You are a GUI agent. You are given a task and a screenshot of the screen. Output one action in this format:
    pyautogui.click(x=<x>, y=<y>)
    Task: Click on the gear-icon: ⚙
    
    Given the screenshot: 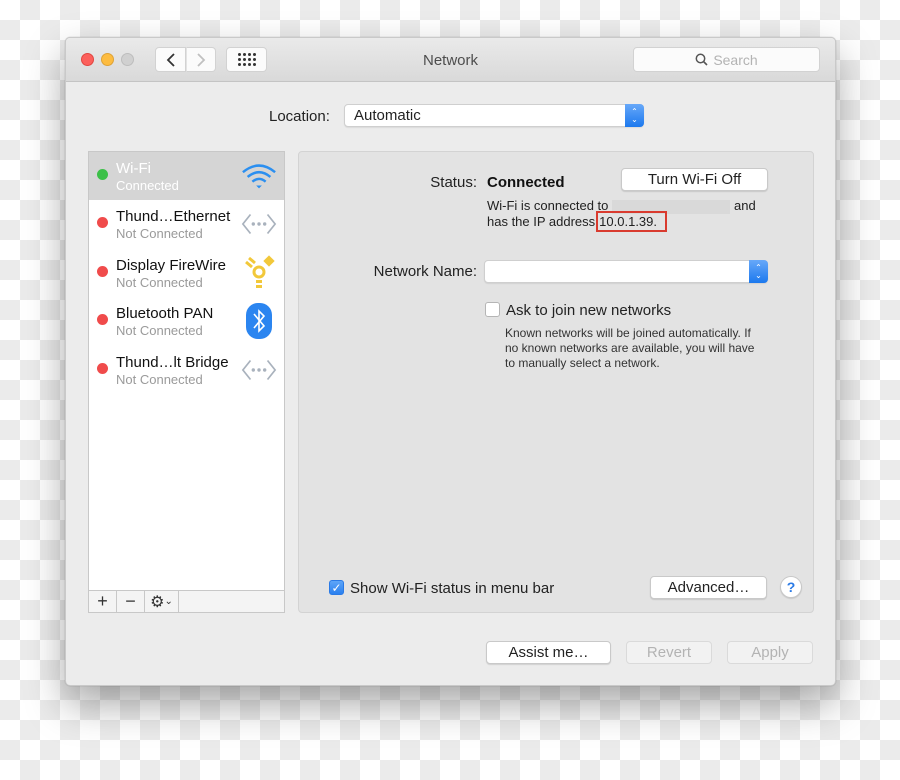 What is the action you would take?
    pyautogui.click(x=157, y=602)
    